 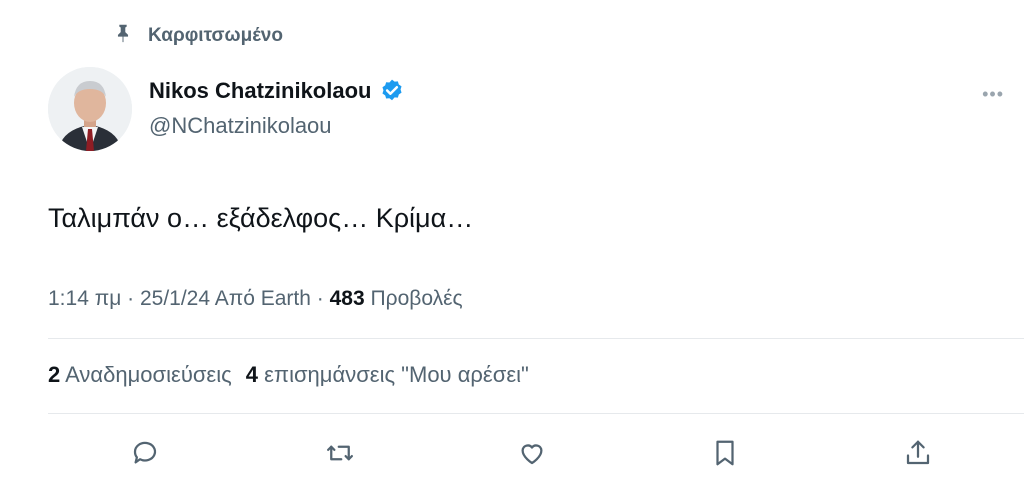 I want to click on avatar, so click(x=90, y=109).